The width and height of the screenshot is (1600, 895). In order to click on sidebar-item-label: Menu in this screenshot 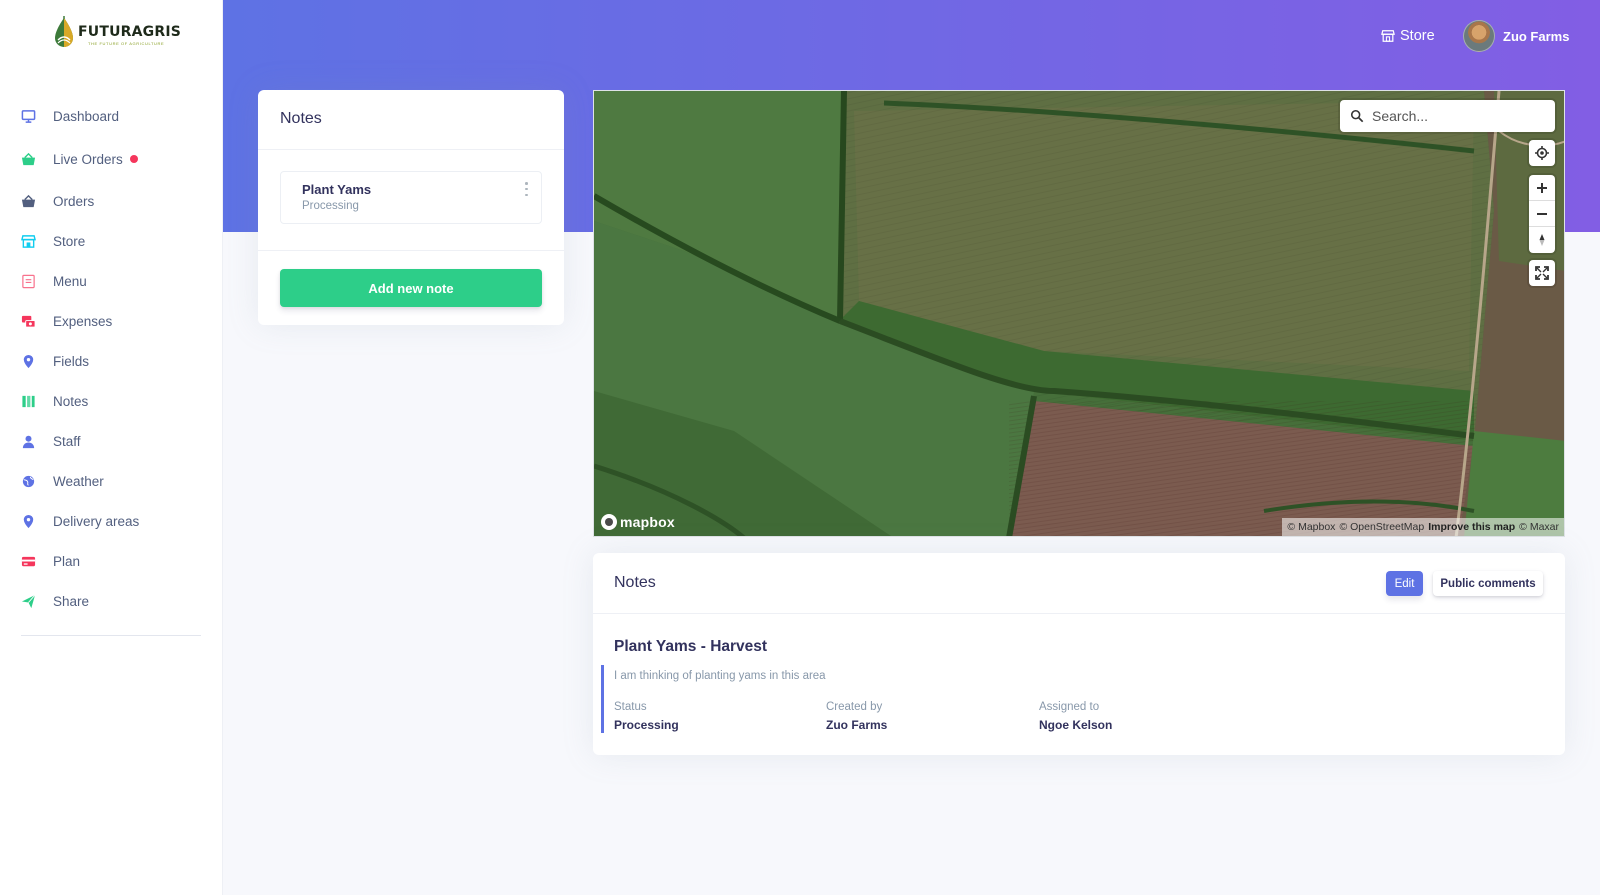, I will do `click(70, 281)`.